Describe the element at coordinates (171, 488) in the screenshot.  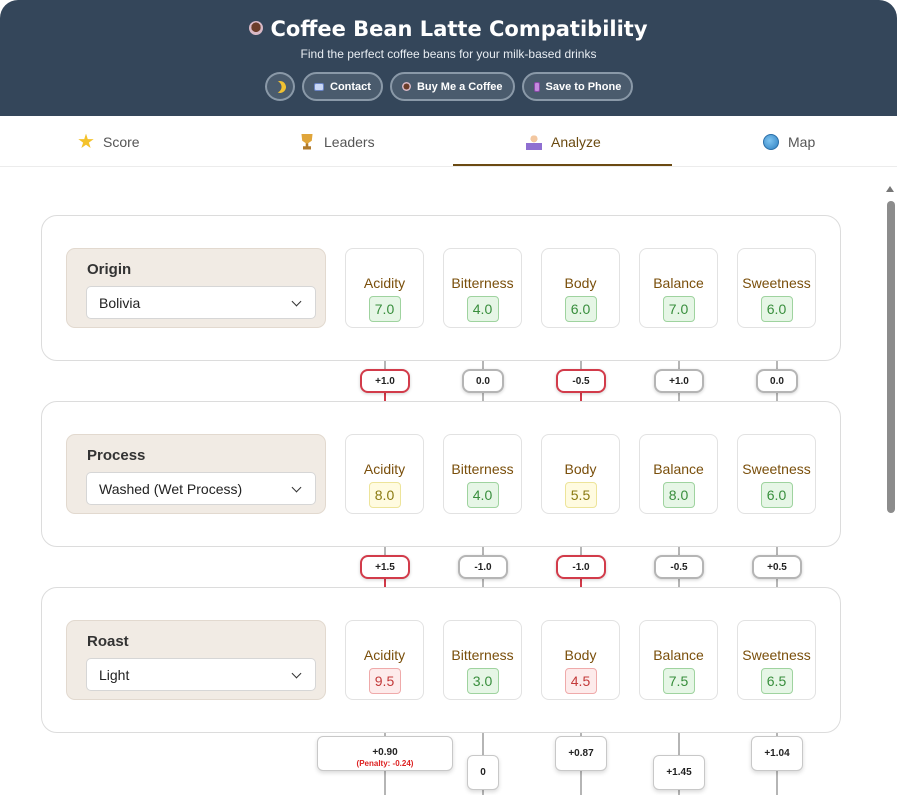
I see `process-select-value: Washed (Wet Process)` at that location.